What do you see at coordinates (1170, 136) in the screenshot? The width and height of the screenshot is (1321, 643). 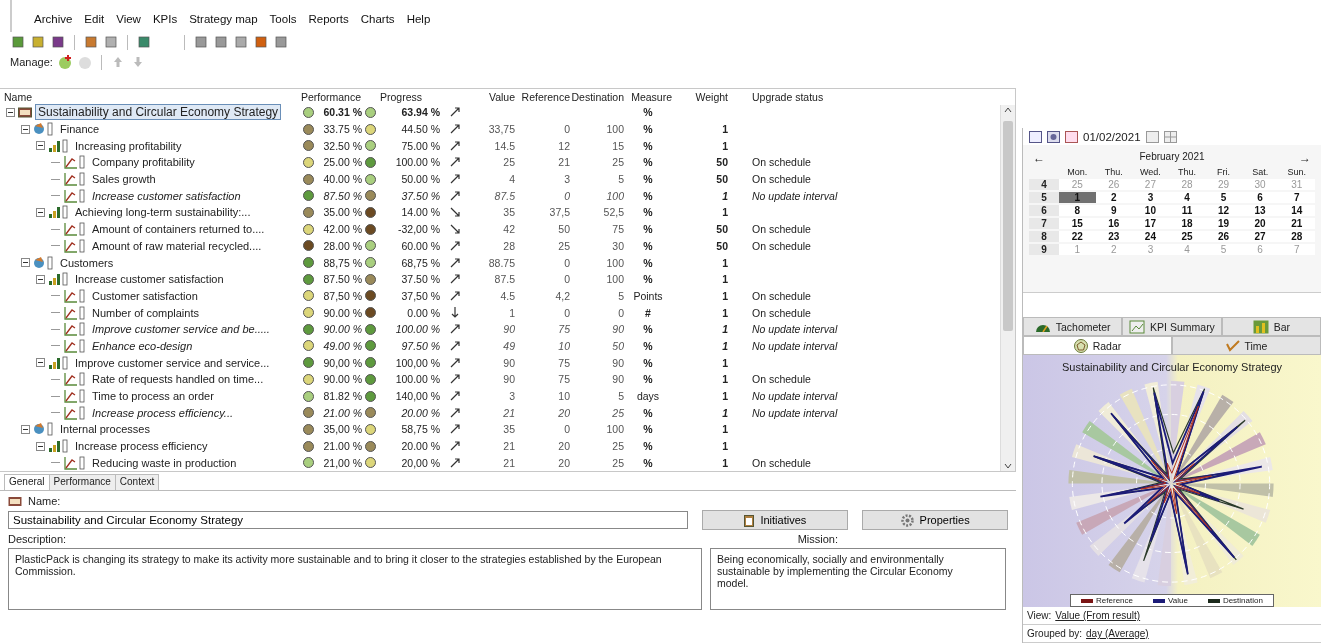 I see `grid-icon` at bounding box center [1170, 136].